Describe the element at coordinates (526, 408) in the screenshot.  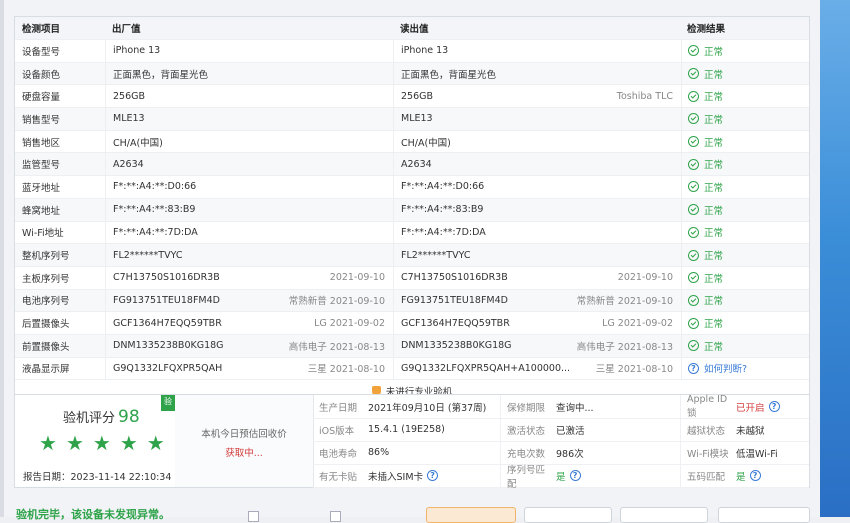
I see `info-key: 保修期限` at that location.